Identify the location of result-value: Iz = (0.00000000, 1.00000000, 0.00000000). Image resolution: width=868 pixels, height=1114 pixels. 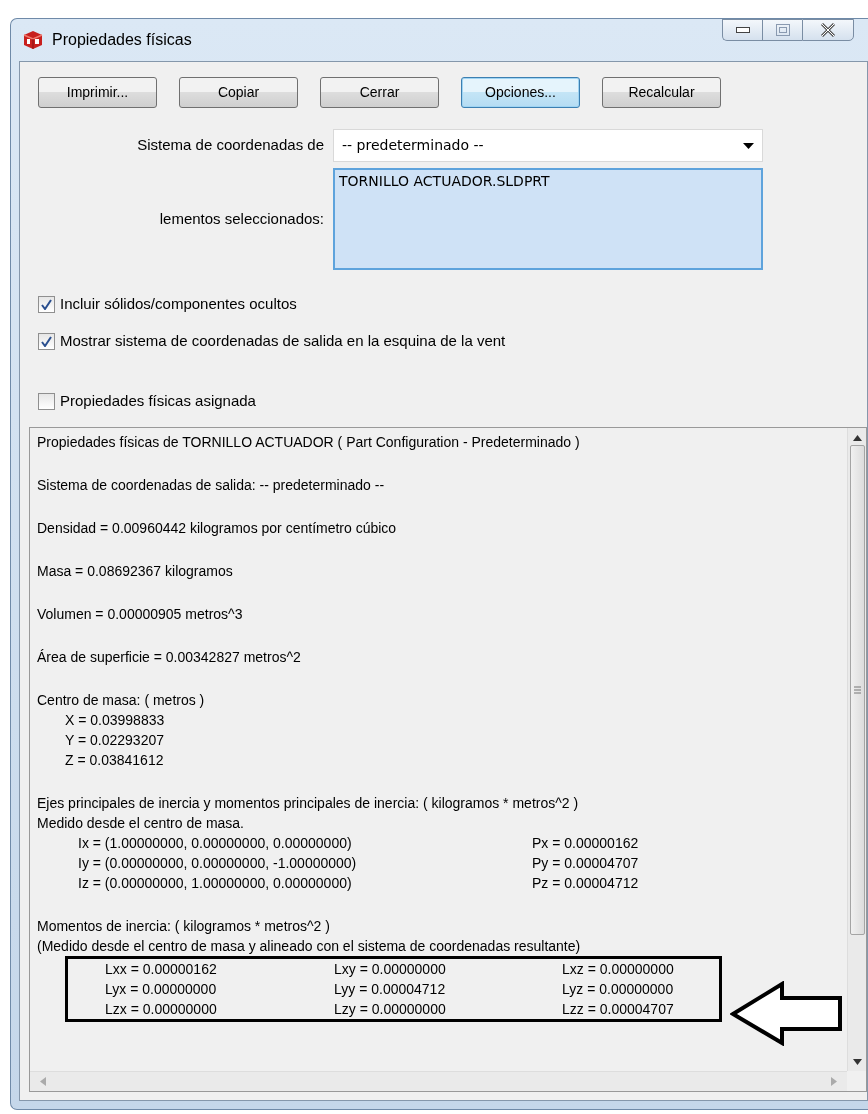
(215, 883).